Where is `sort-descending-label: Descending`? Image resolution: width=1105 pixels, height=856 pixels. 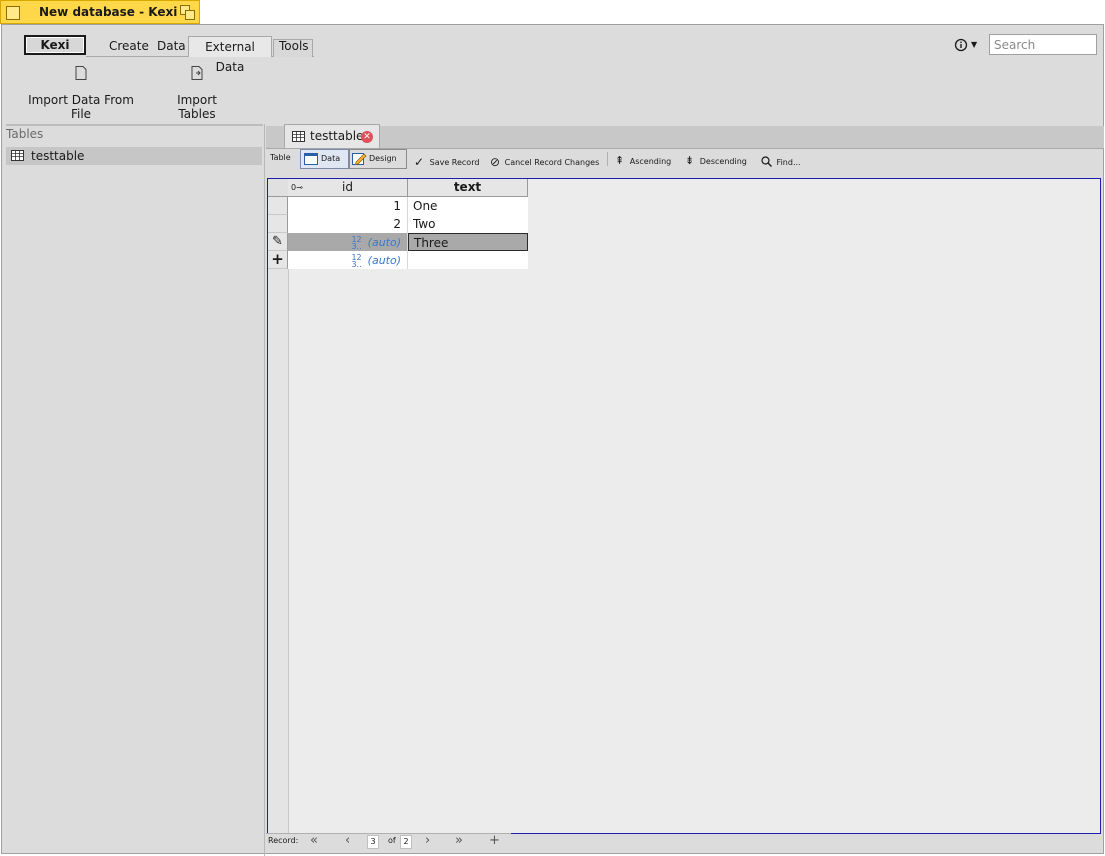
sort-descending-label: Descending is located at coordinates (723, 161).